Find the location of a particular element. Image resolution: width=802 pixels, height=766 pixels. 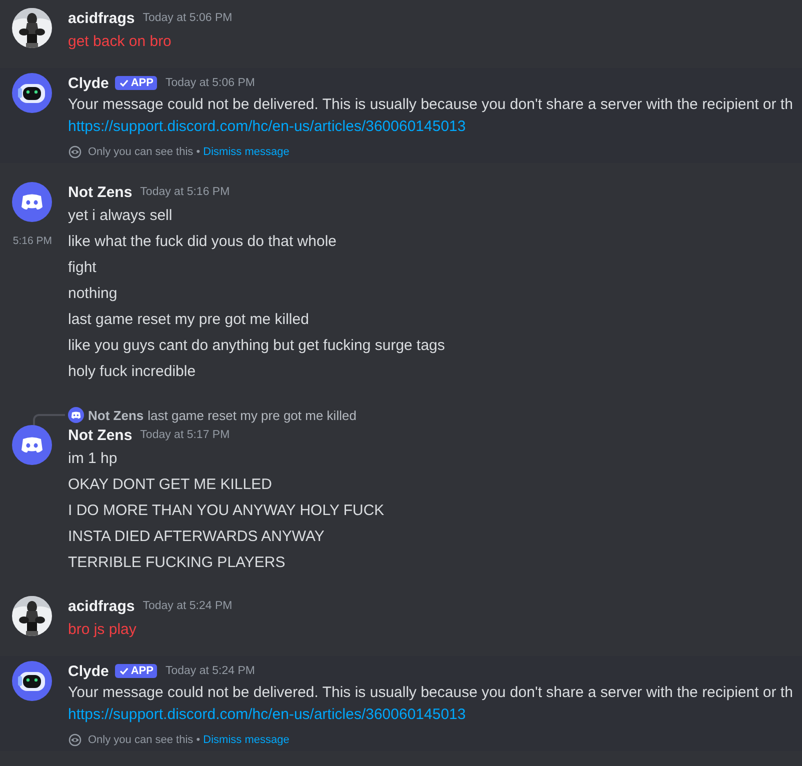

message-text: fight is located at coordinates (82, 267).